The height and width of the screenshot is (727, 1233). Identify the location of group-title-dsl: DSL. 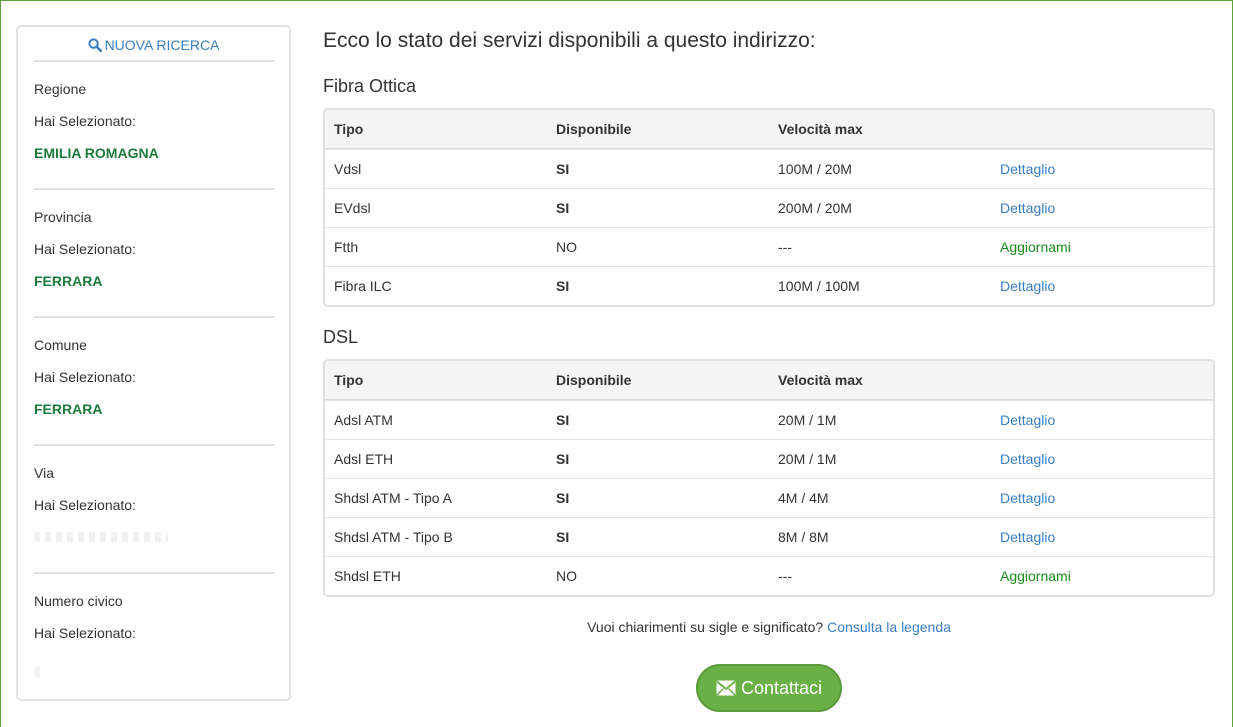
(341, 337).